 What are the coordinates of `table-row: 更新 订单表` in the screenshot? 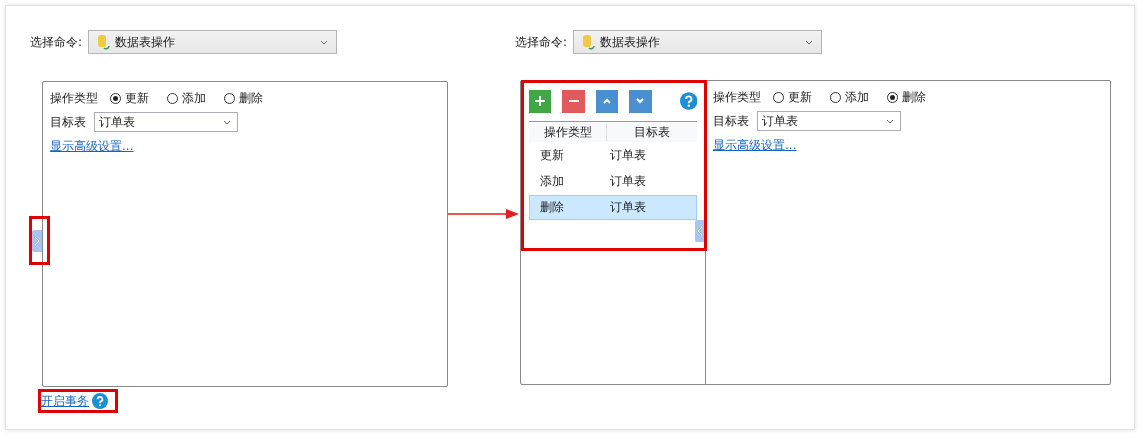 It's located at (613, 155).